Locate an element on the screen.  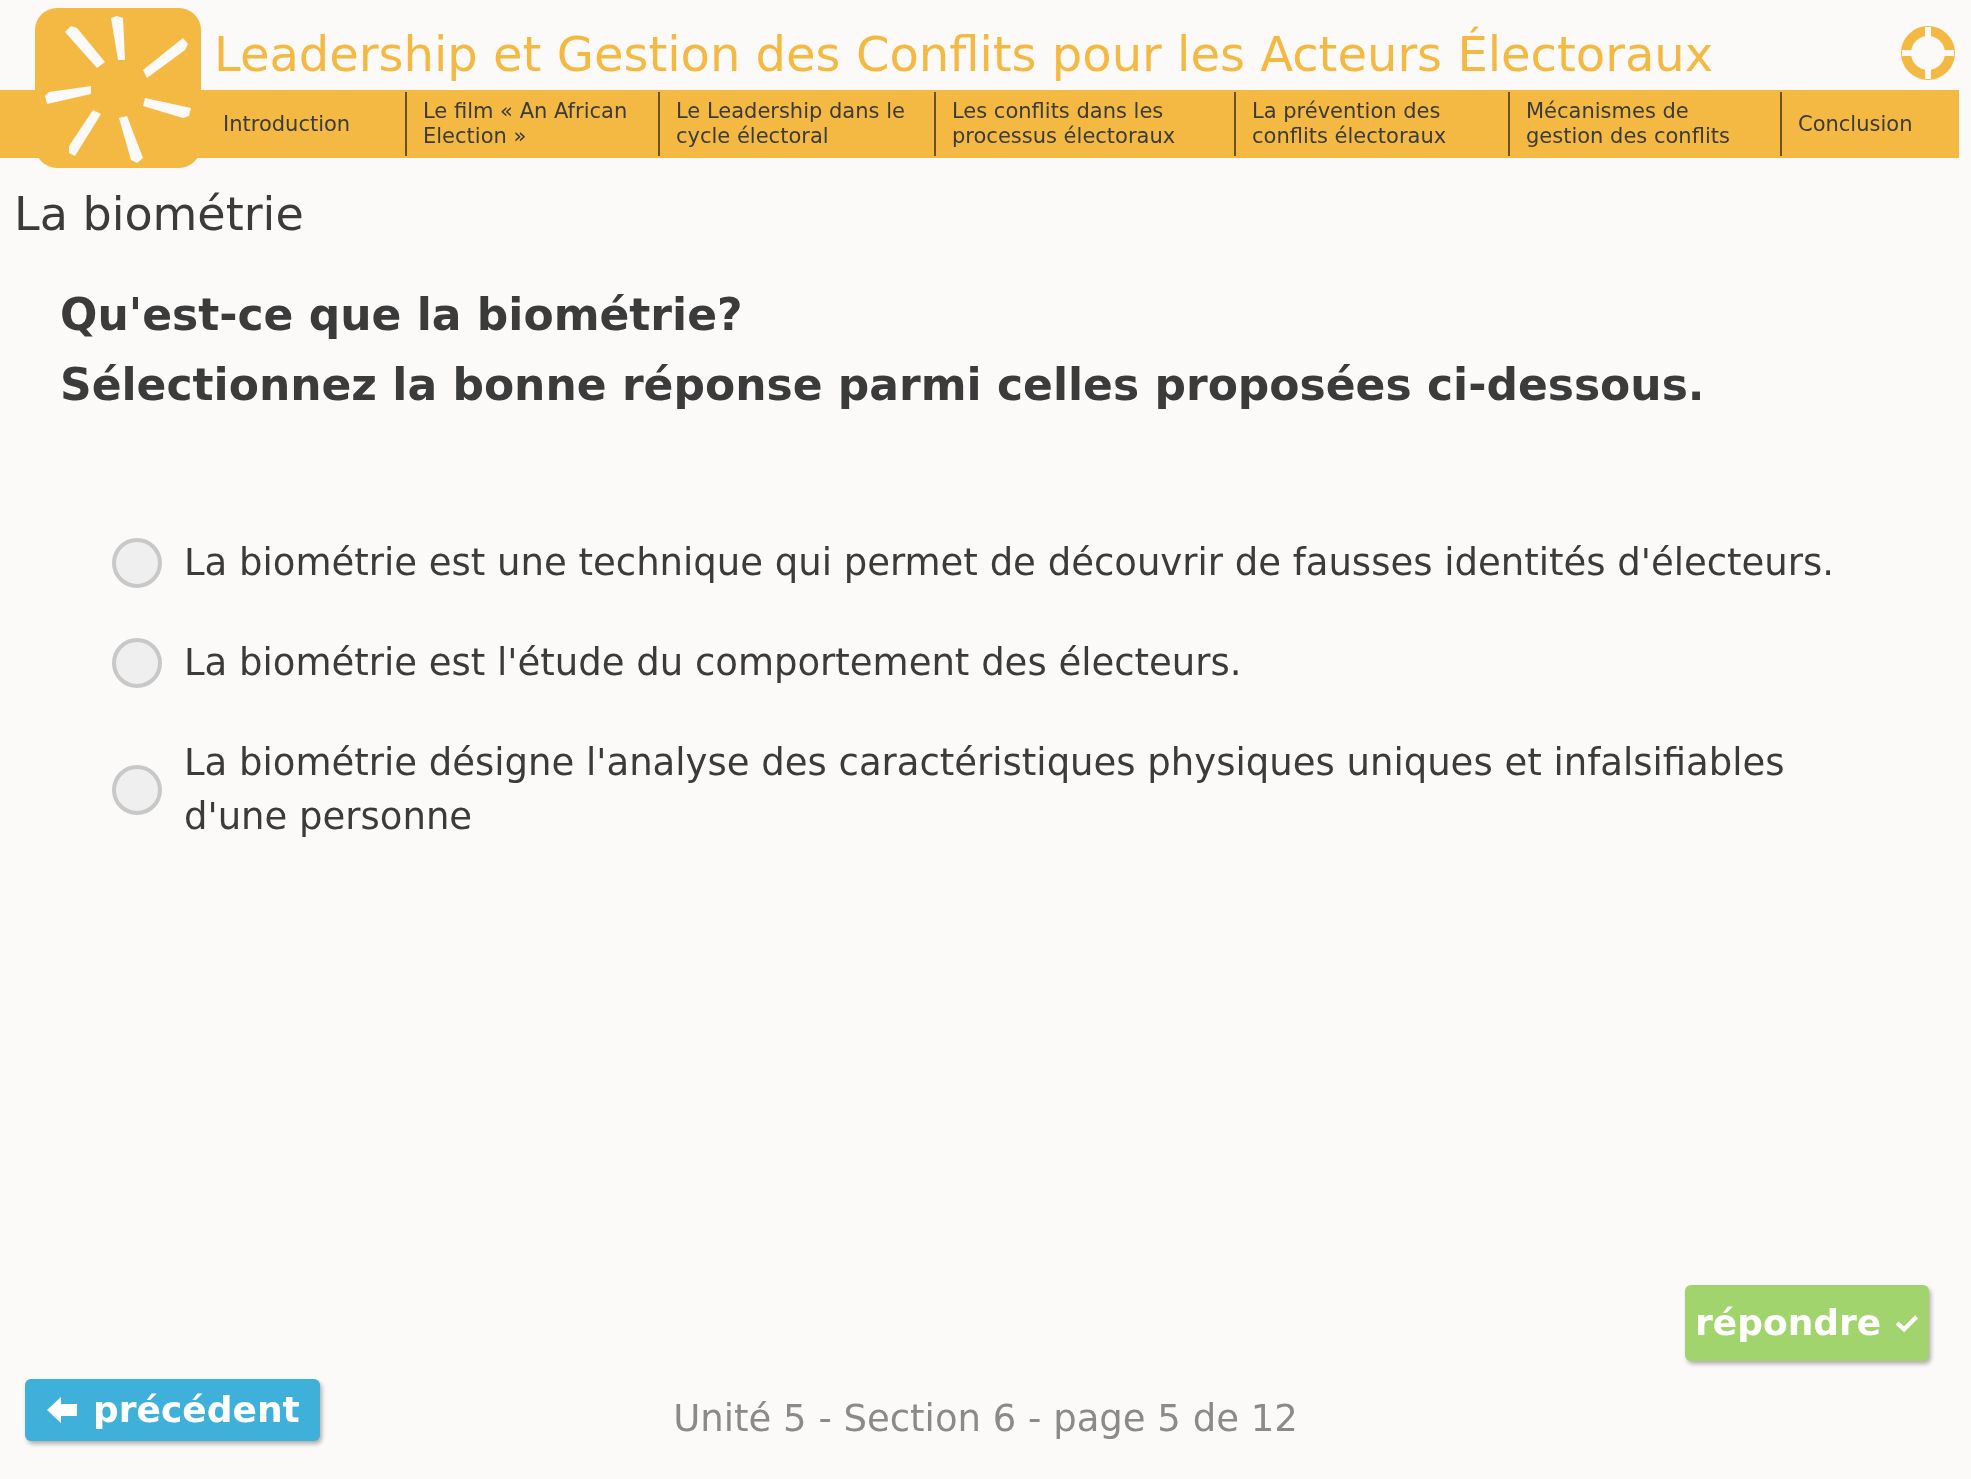
nav-tab: La prévention des conflits électoraux is located at coordinates (1372, 124).